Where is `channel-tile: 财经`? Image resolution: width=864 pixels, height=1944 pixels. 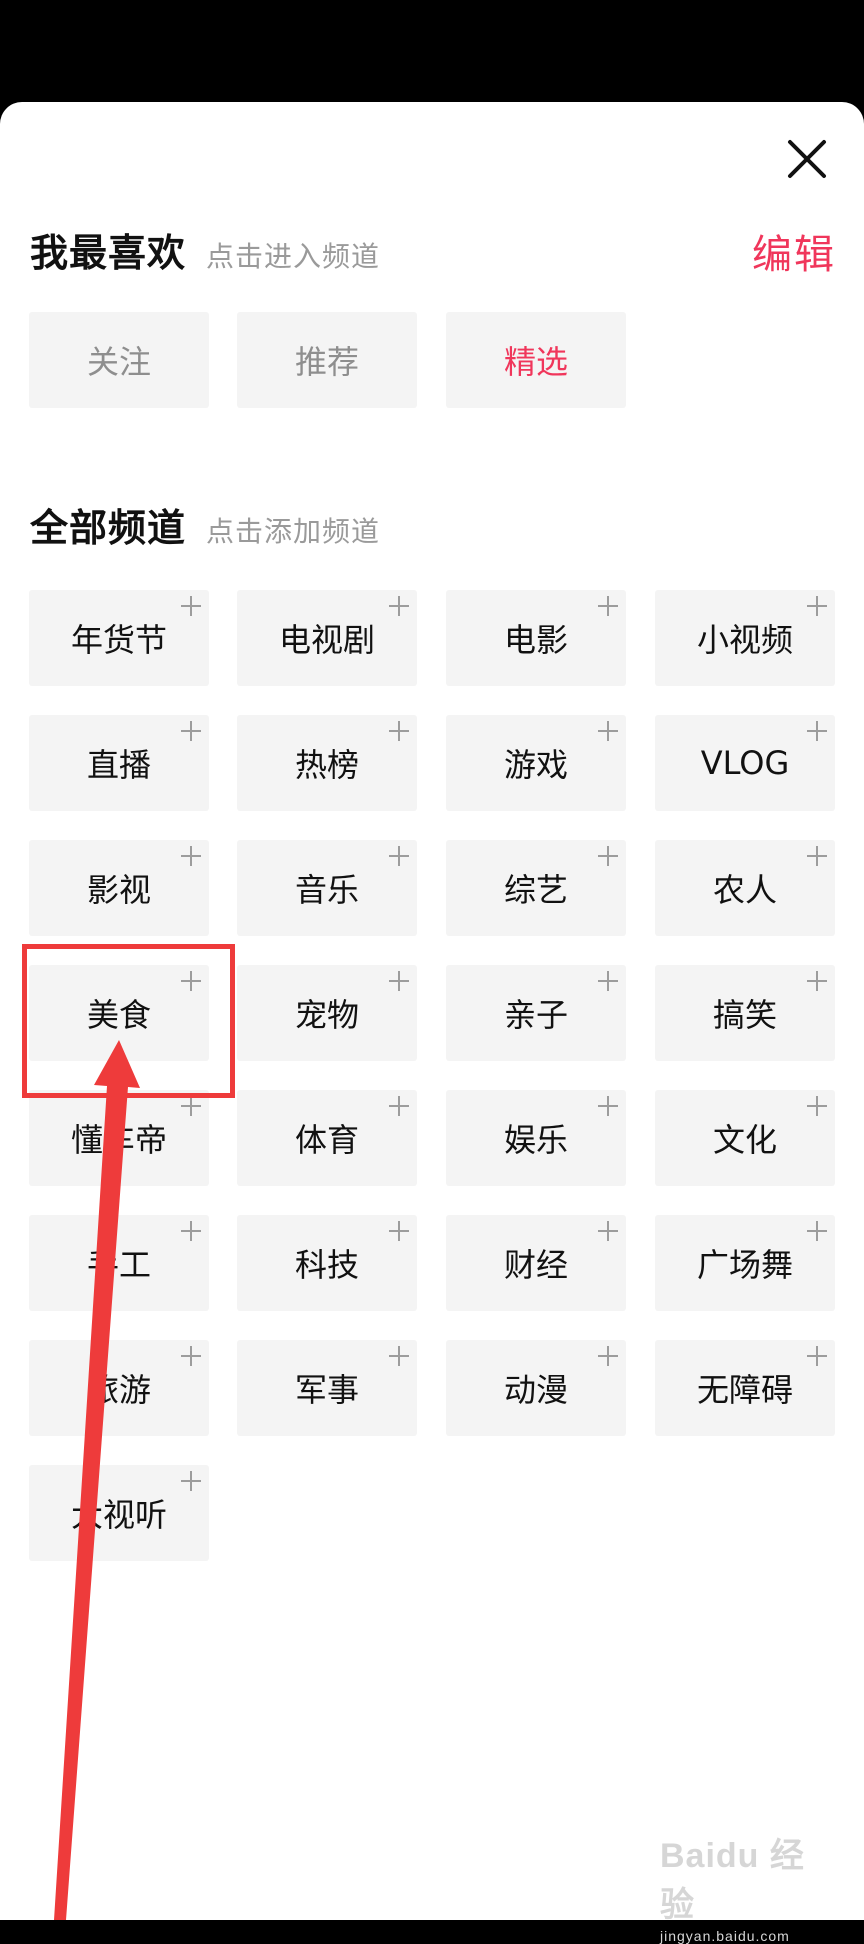 channel-tile: 财经 is located at coordinates (536, 1263).